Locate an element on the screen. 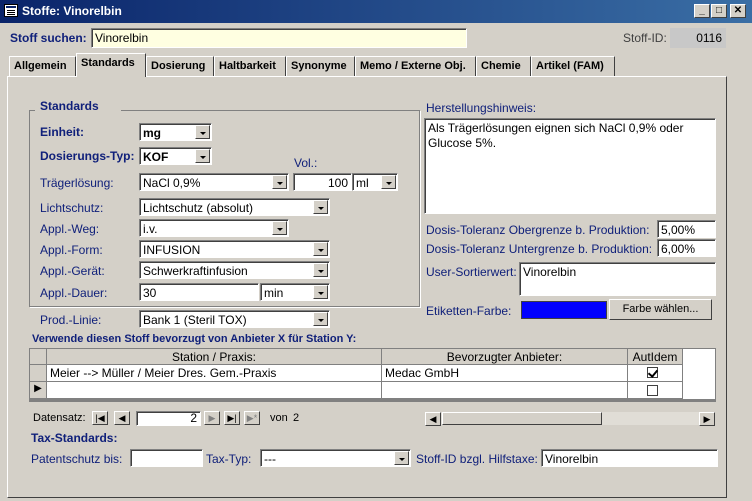 The height and width of the screenshot is (501, 752). user-sort-input: Vinorelbin is located at coordinates (617, 279).